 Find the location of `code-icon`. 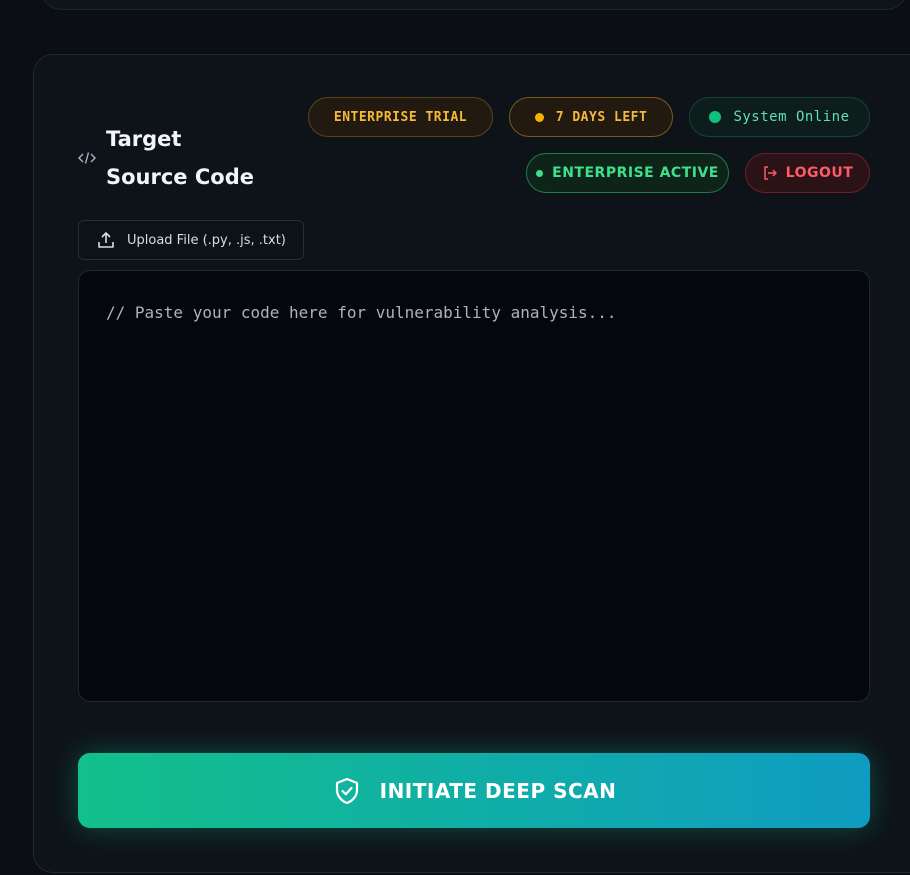

code-icon is located at coordinates (87, 158).